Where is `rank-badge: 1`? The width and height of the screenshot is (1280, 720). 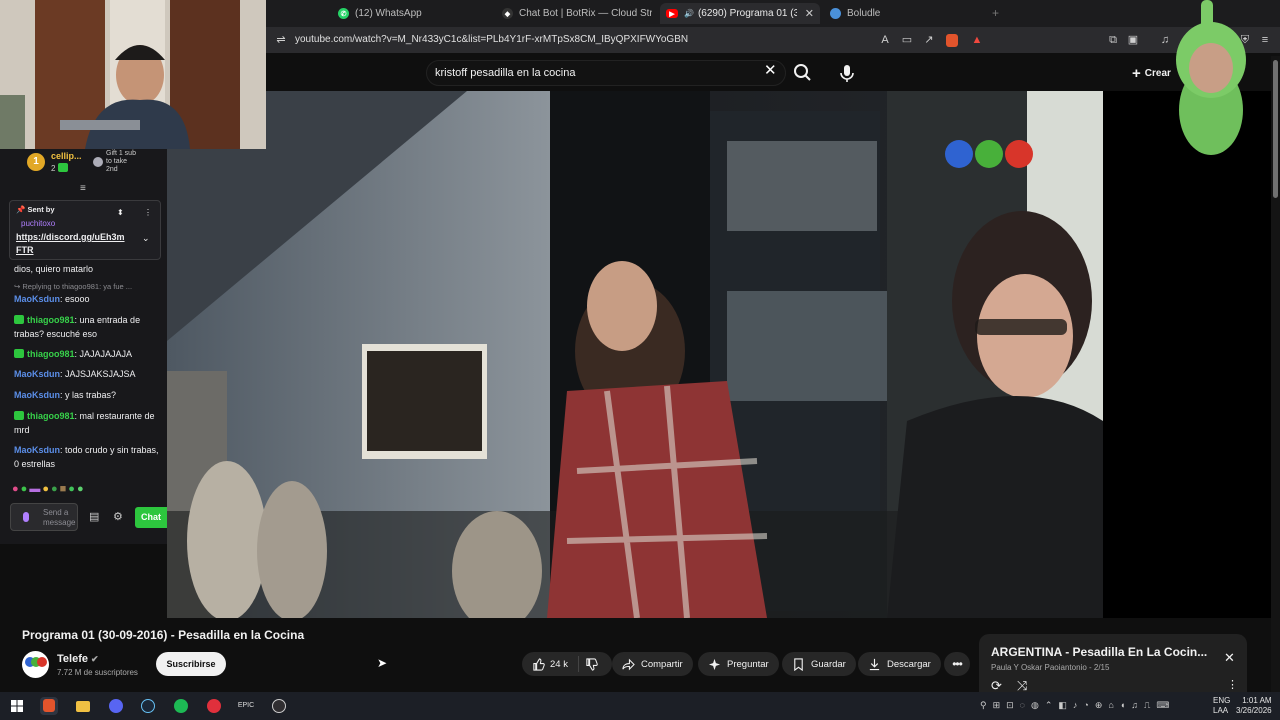 rank-badge: 1 is located at coordinates (36, 162).